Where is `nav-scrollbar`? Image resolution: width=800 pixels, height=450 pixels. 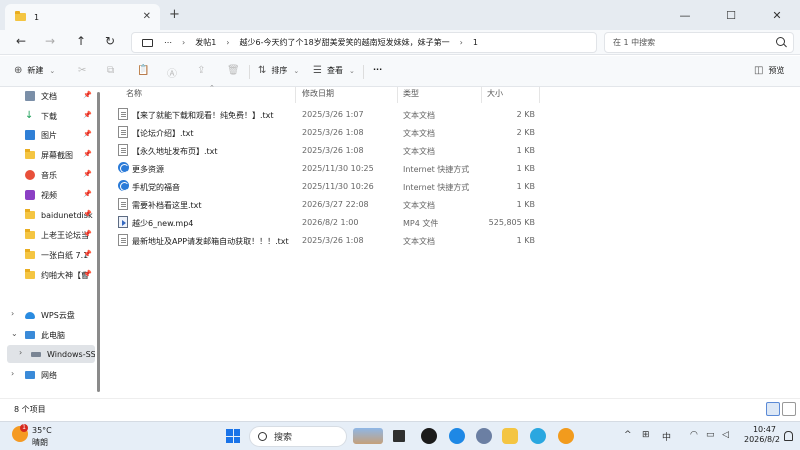
nav-scrollbar is located at coordinates (98, 242).